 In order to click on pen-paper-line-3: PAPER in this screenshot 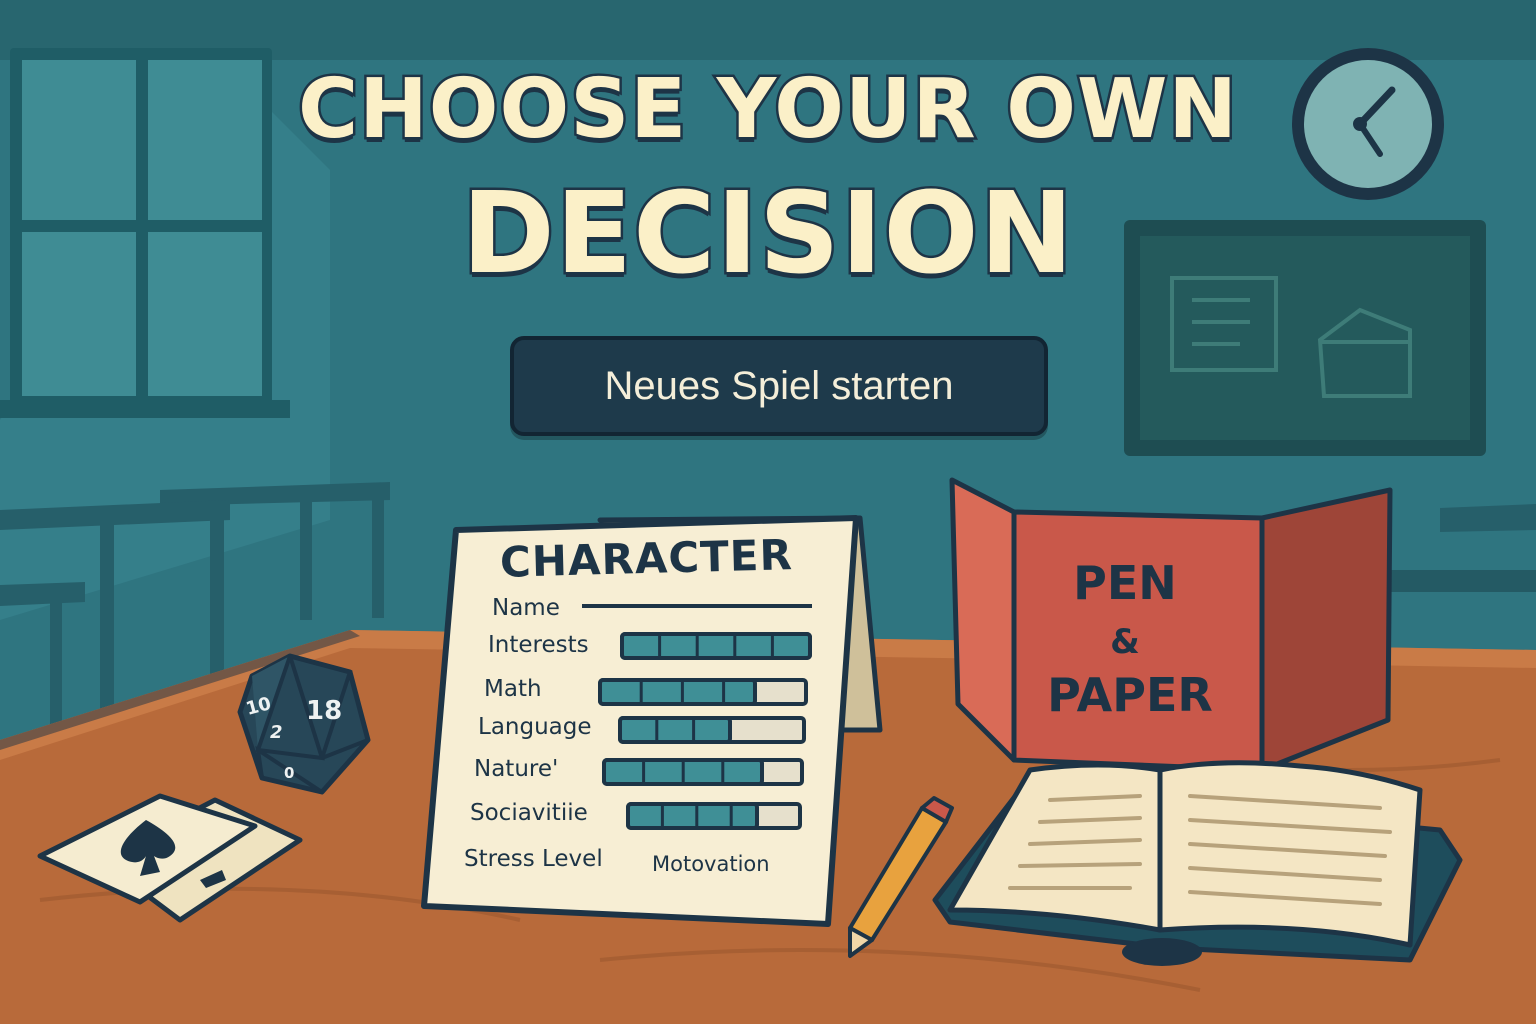, I will do `click(1130, 695)`.